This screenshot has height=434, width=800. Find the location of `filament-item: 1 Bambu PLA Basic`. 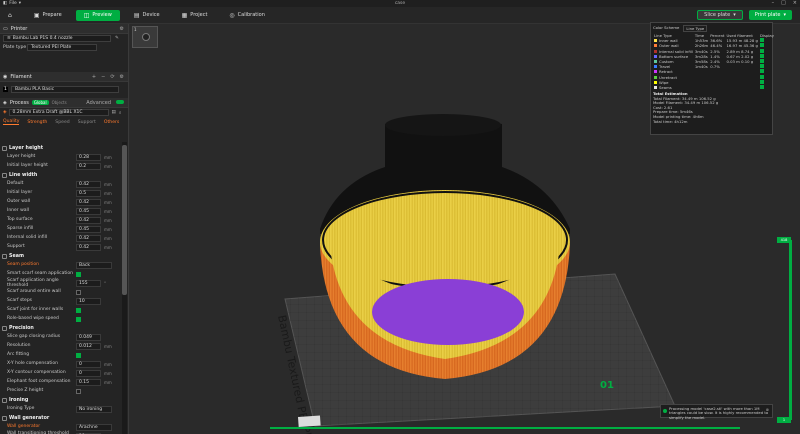

filament-item: 1 Bambu PLA Basic is located at coordinates (64, 89).